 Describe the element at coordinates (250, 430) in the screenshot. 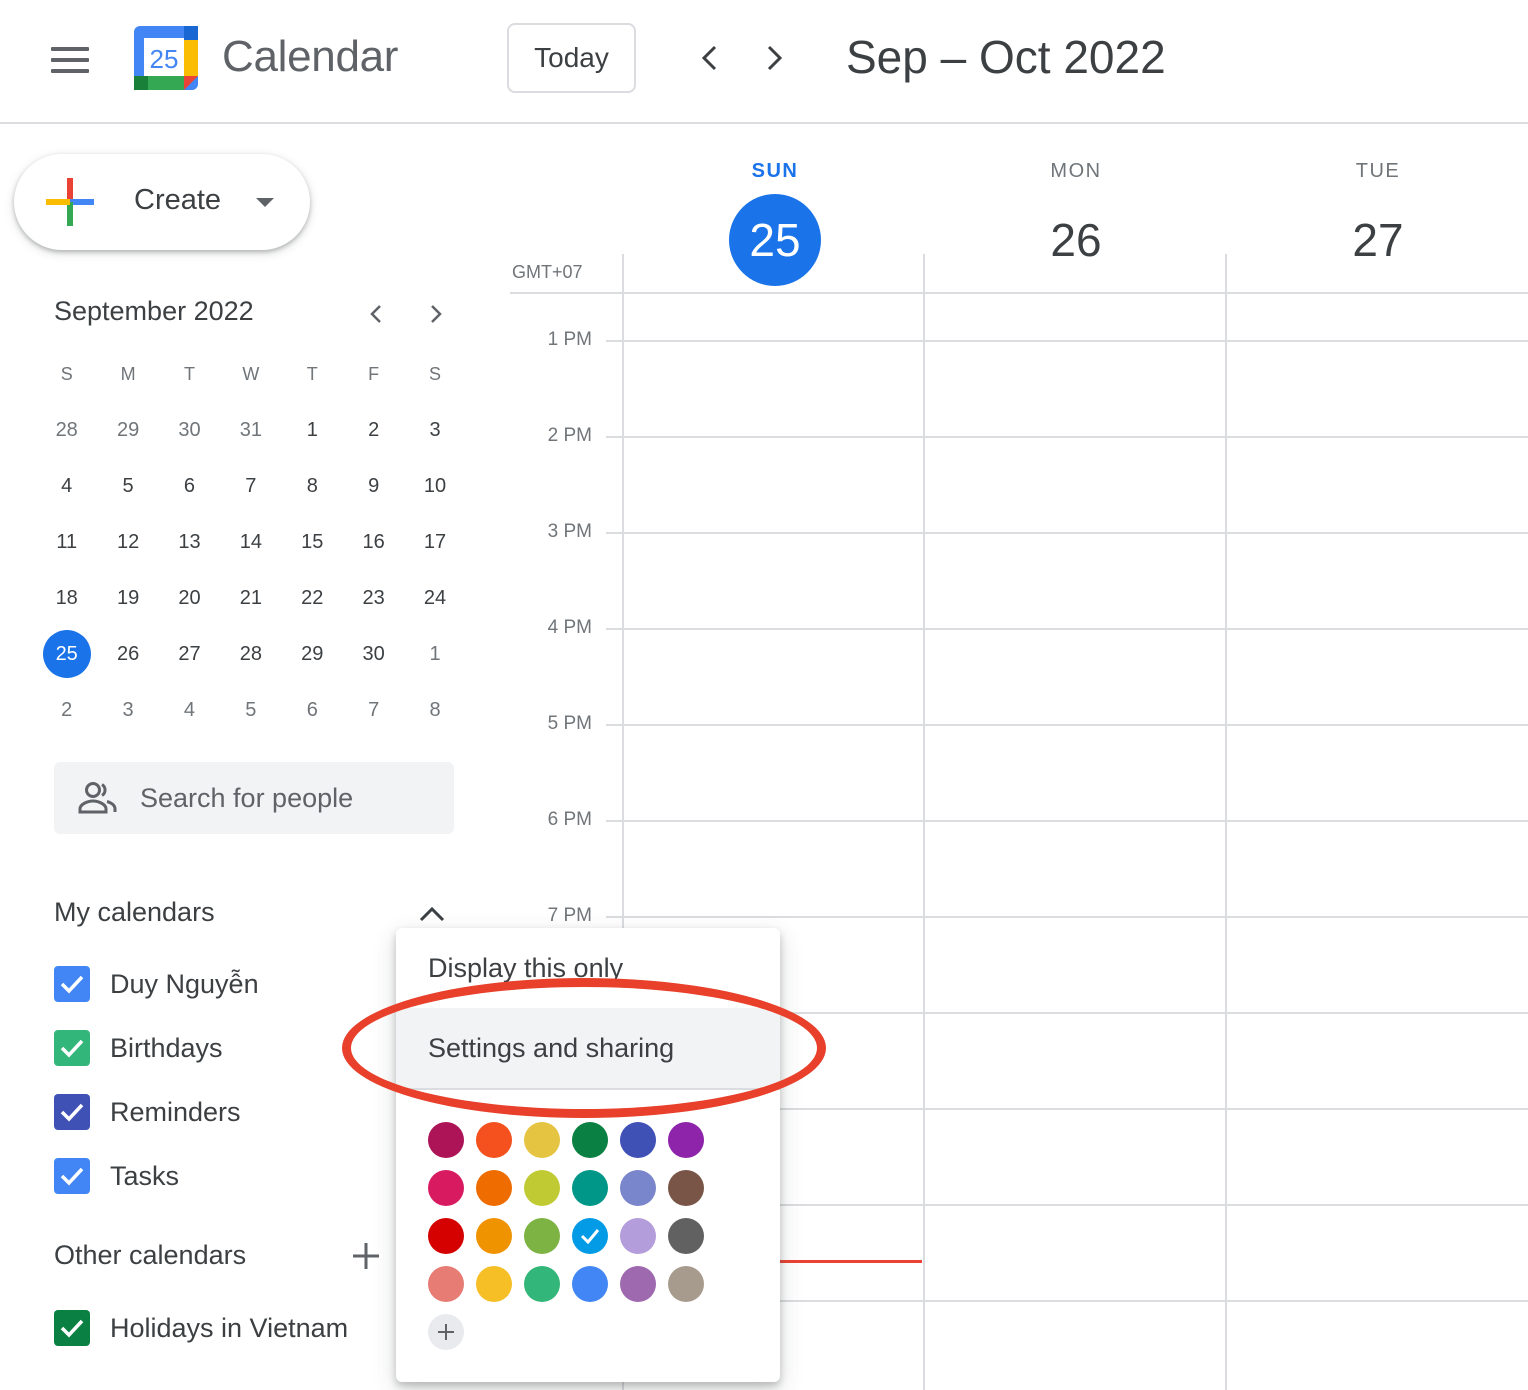

I see `mini-calendar-day: 31` at that location.